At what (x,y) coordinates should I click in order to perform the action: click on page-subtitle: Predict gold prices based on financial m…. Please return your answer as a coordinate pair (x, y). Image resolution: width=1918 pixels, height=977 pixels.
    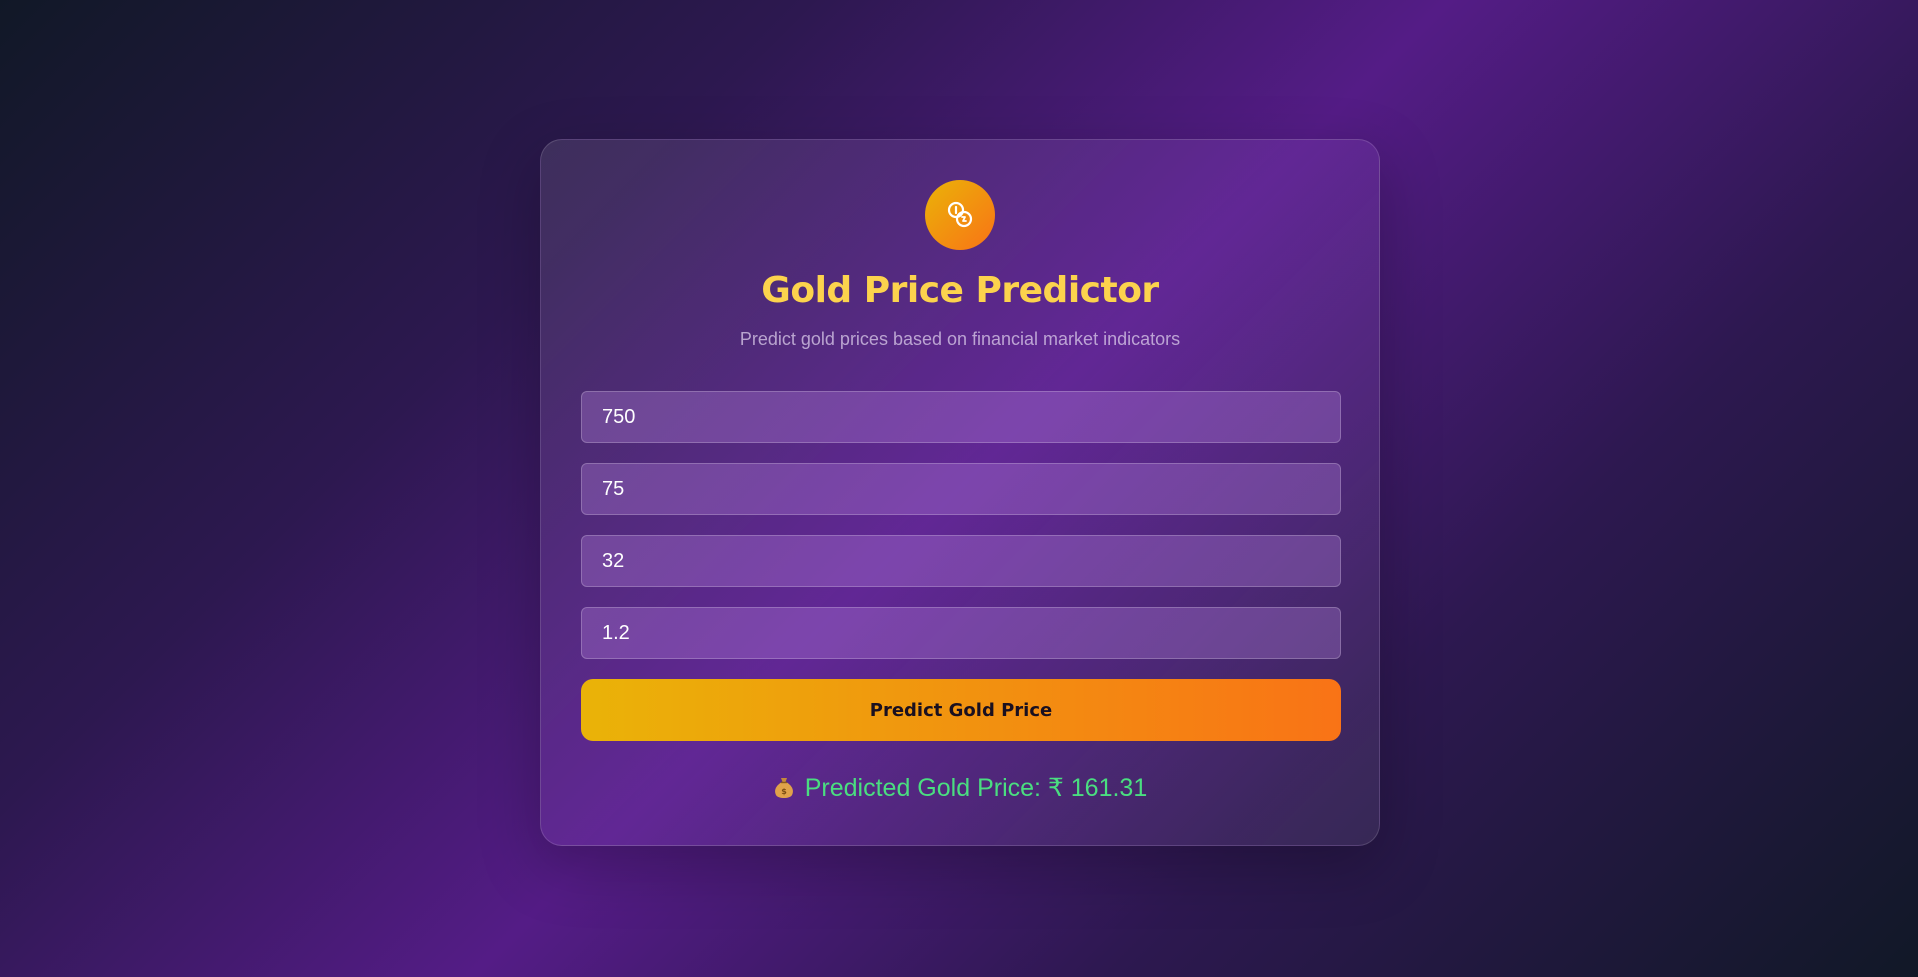
    Looking at the image, I should click on (960, 339).